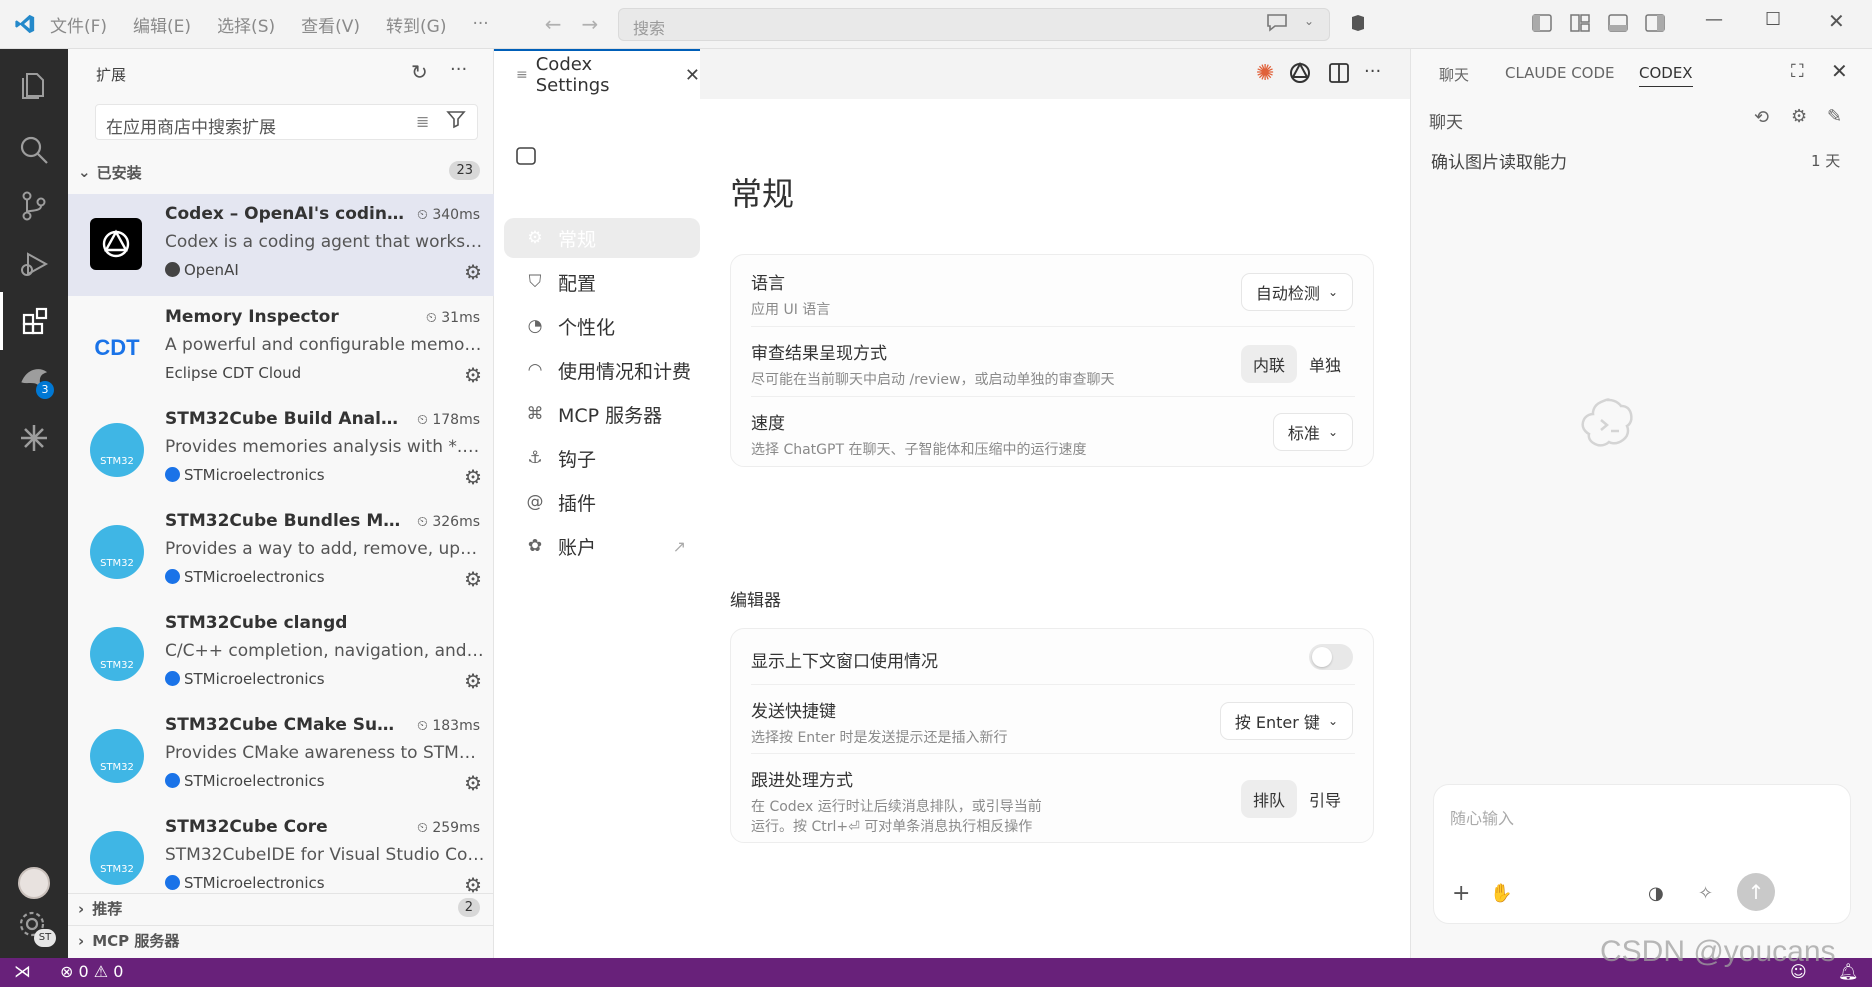 The height and width of the screenshot is (987, 1872). What do you see at coordinates (34, 380) in the screenshot?
I see `stm32-icon: 3` at bounding box center [34, 380].